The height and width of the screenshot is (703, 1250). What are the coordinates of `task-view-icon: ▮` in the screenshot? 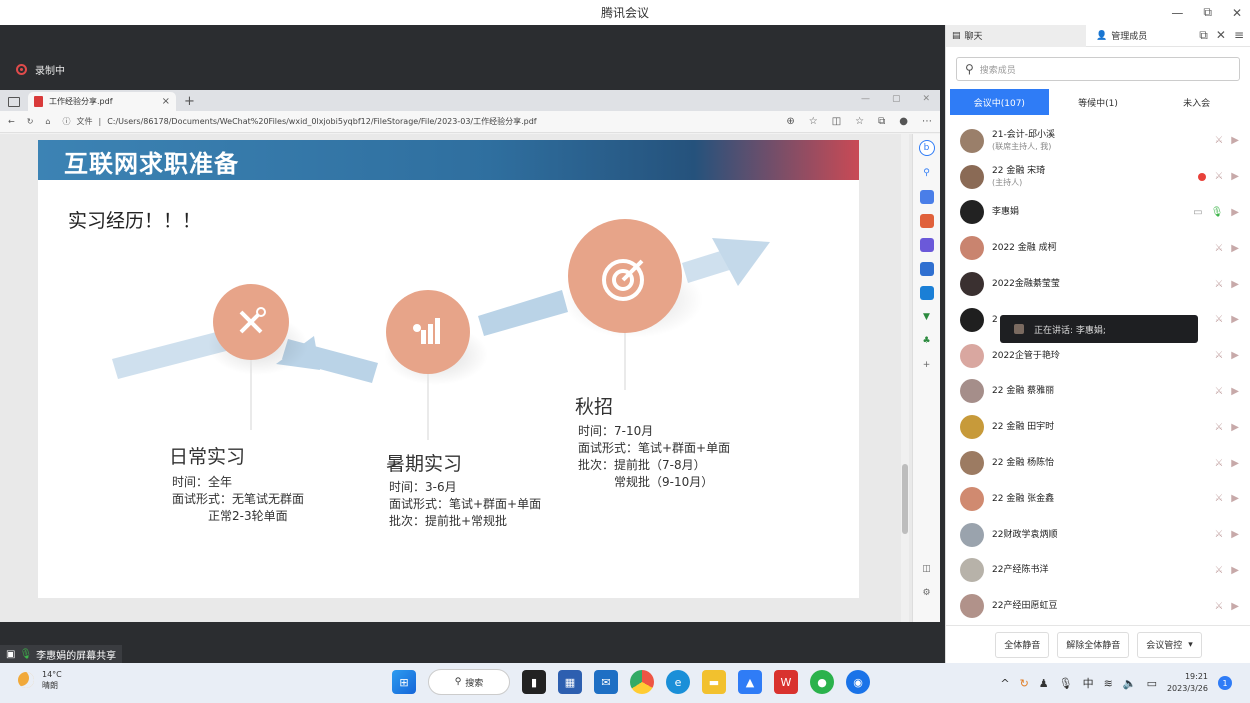 It's located at (534, 682).